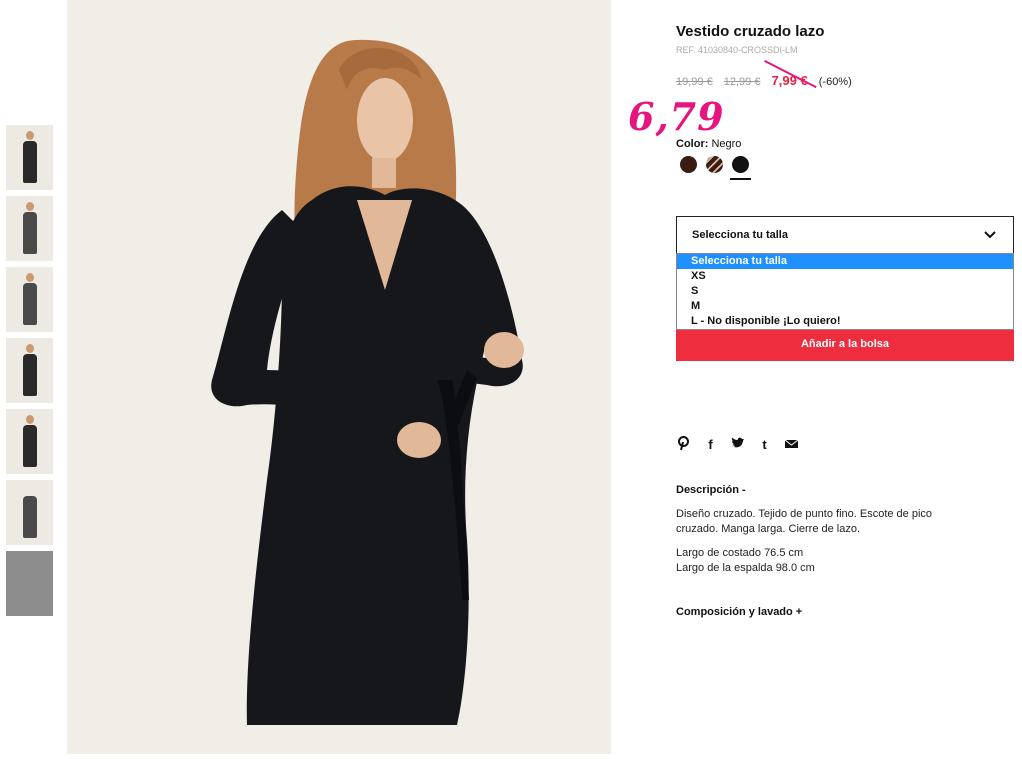  Describe the element at coordinates (750, 31) in the screenshot. I see `product-title: Vestido cruzado lazo` at that location.